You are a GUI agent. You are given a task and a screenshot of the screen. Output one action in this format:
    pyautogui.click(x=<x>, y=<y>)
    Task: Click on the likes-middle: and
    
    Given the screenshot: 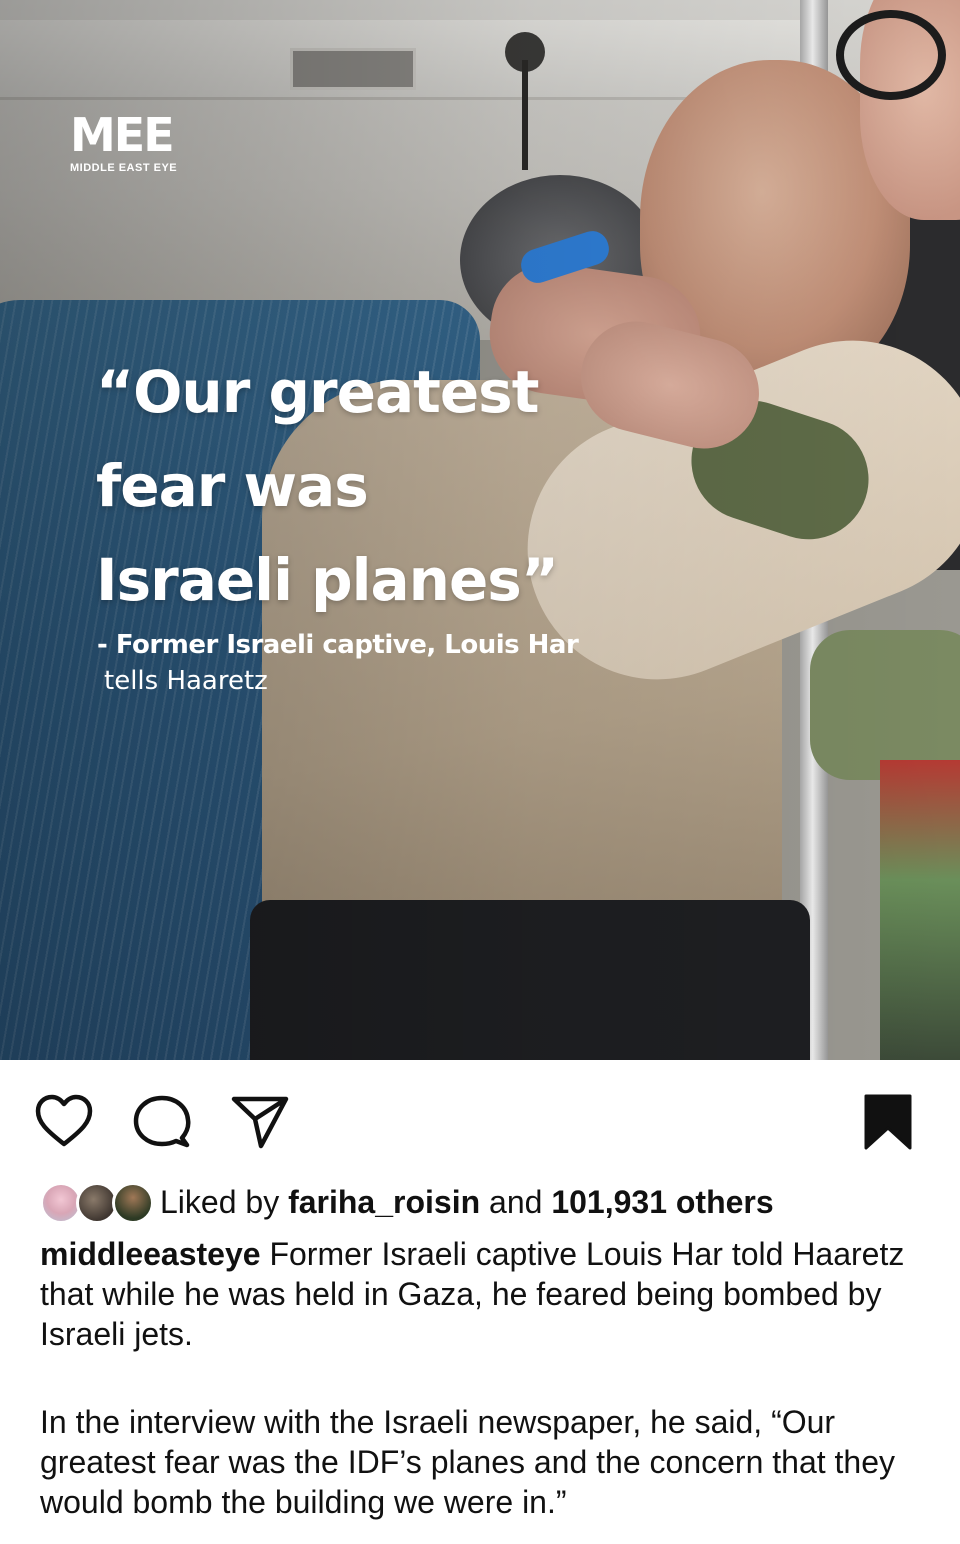 What is the action you would take?
    pyautogui.click(x=516, y=1202)
    